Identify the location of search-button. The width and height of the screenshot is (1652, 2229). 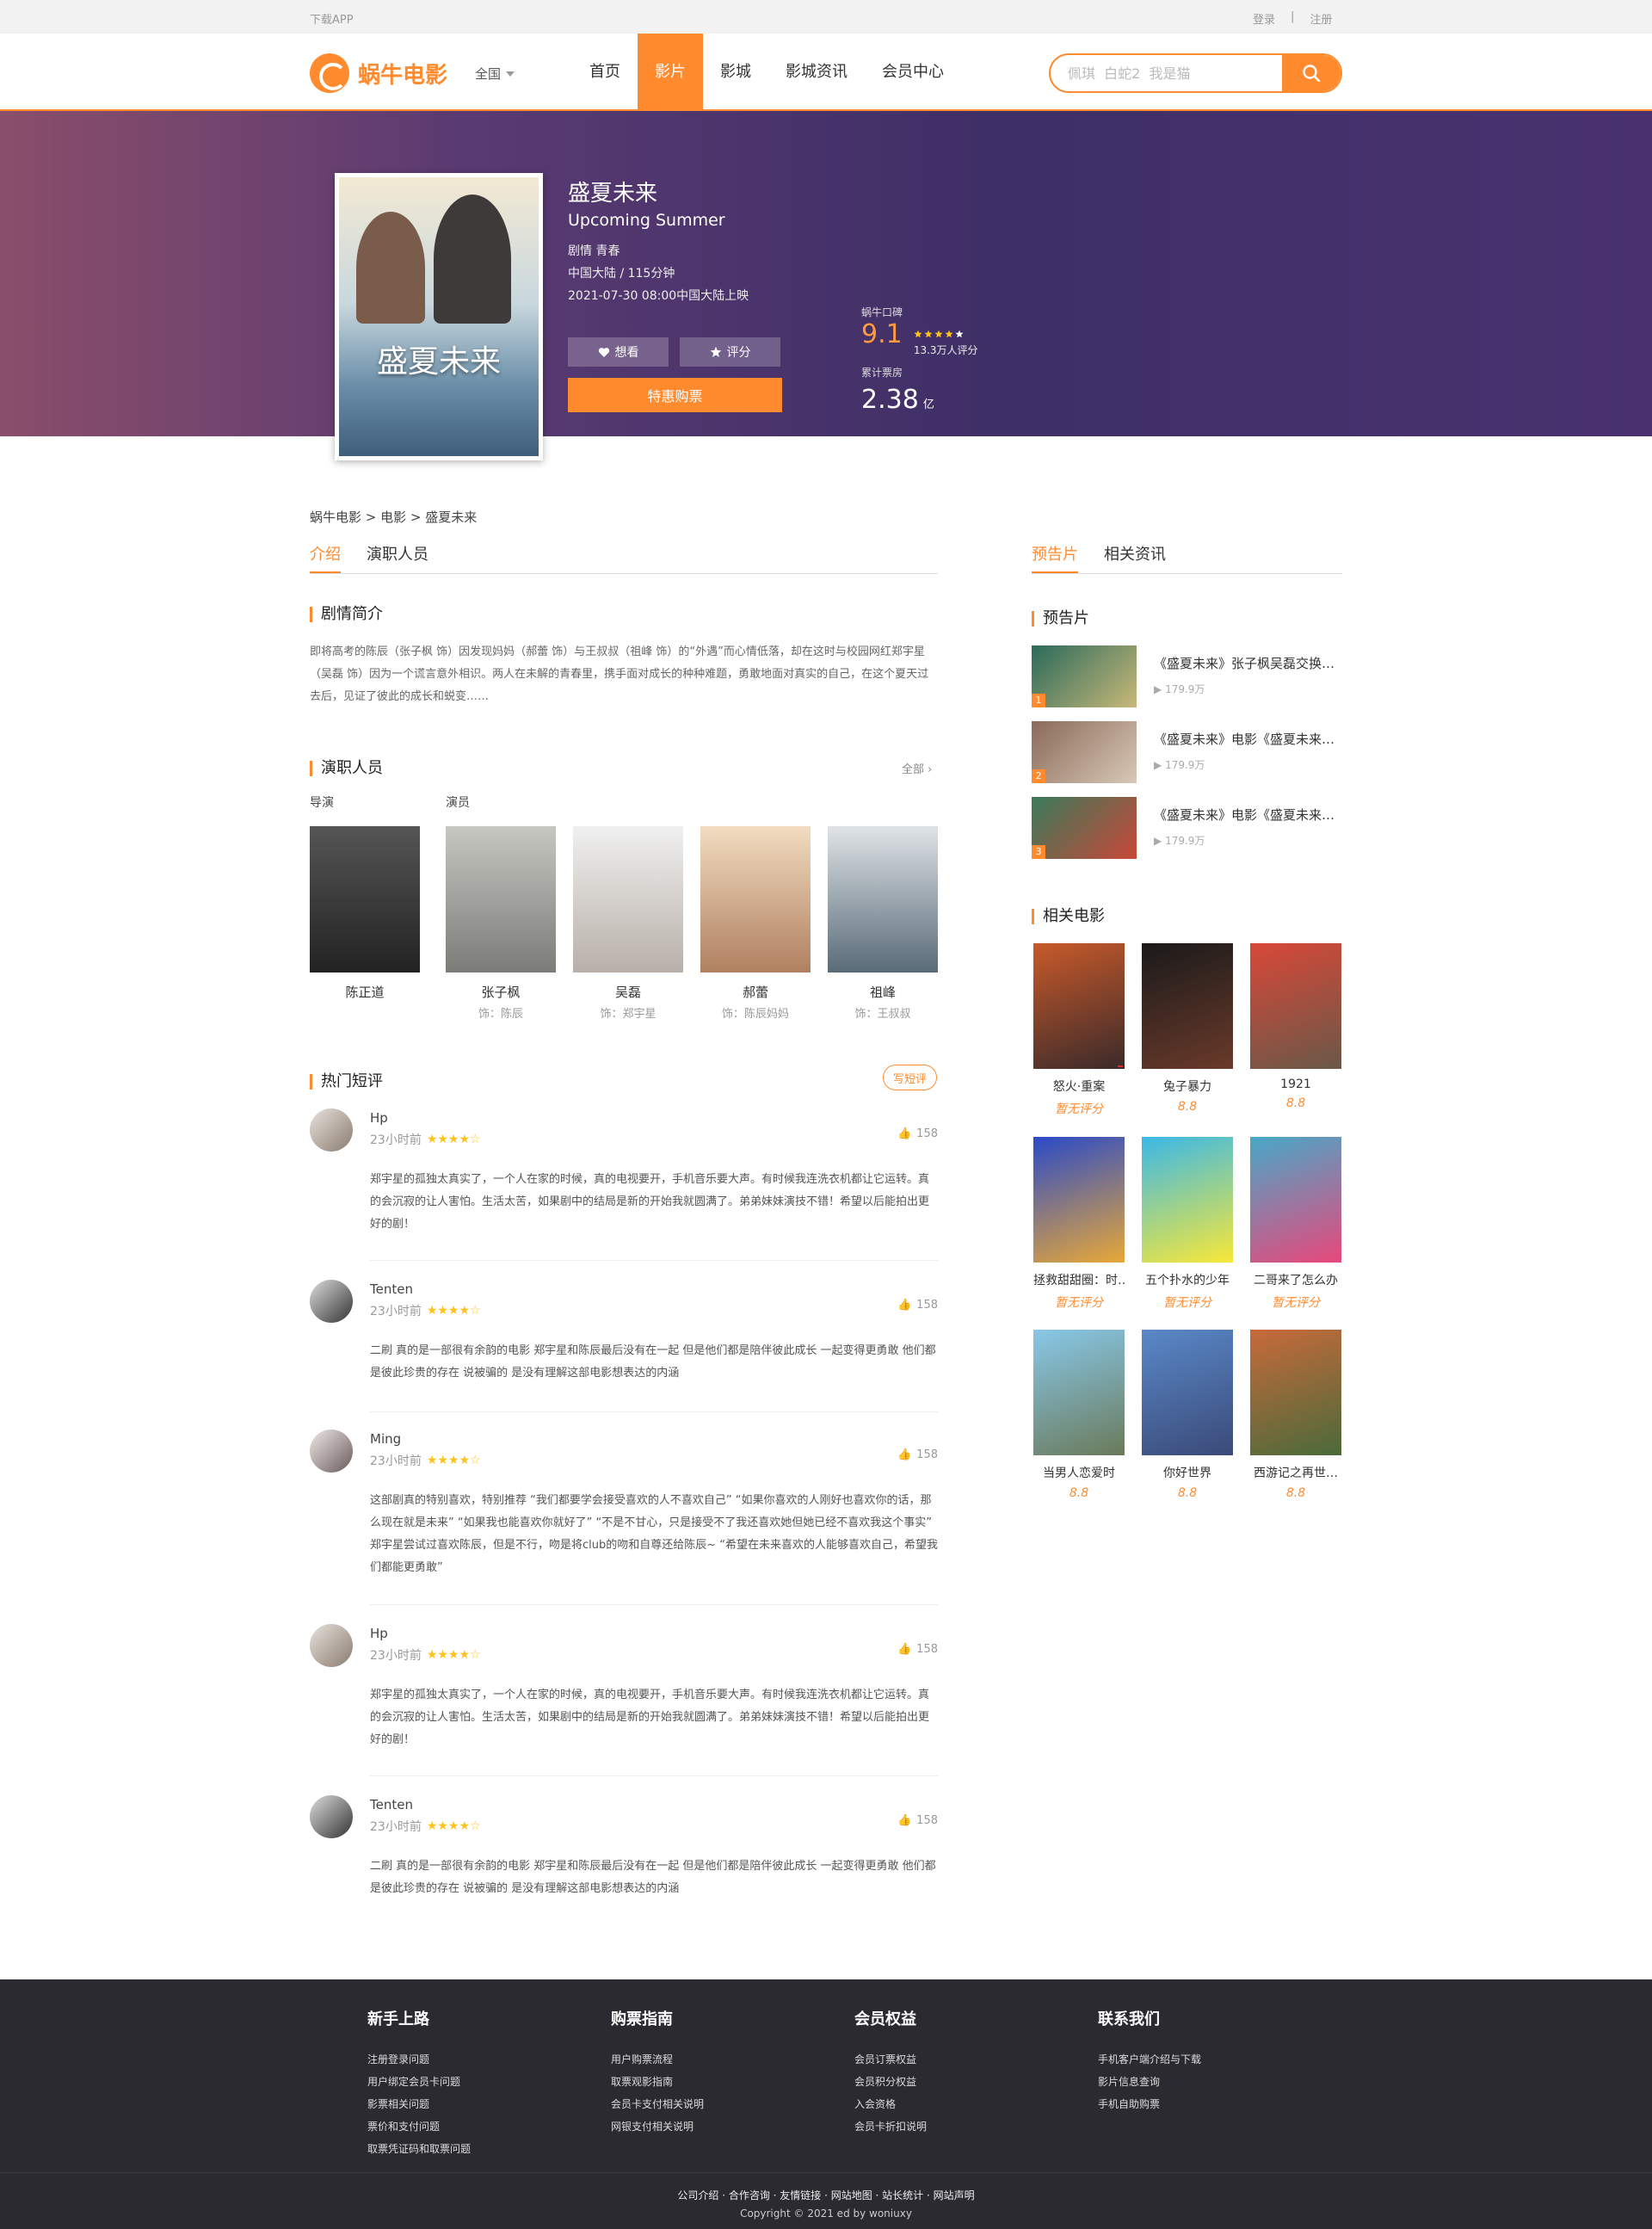
(1311, 73).